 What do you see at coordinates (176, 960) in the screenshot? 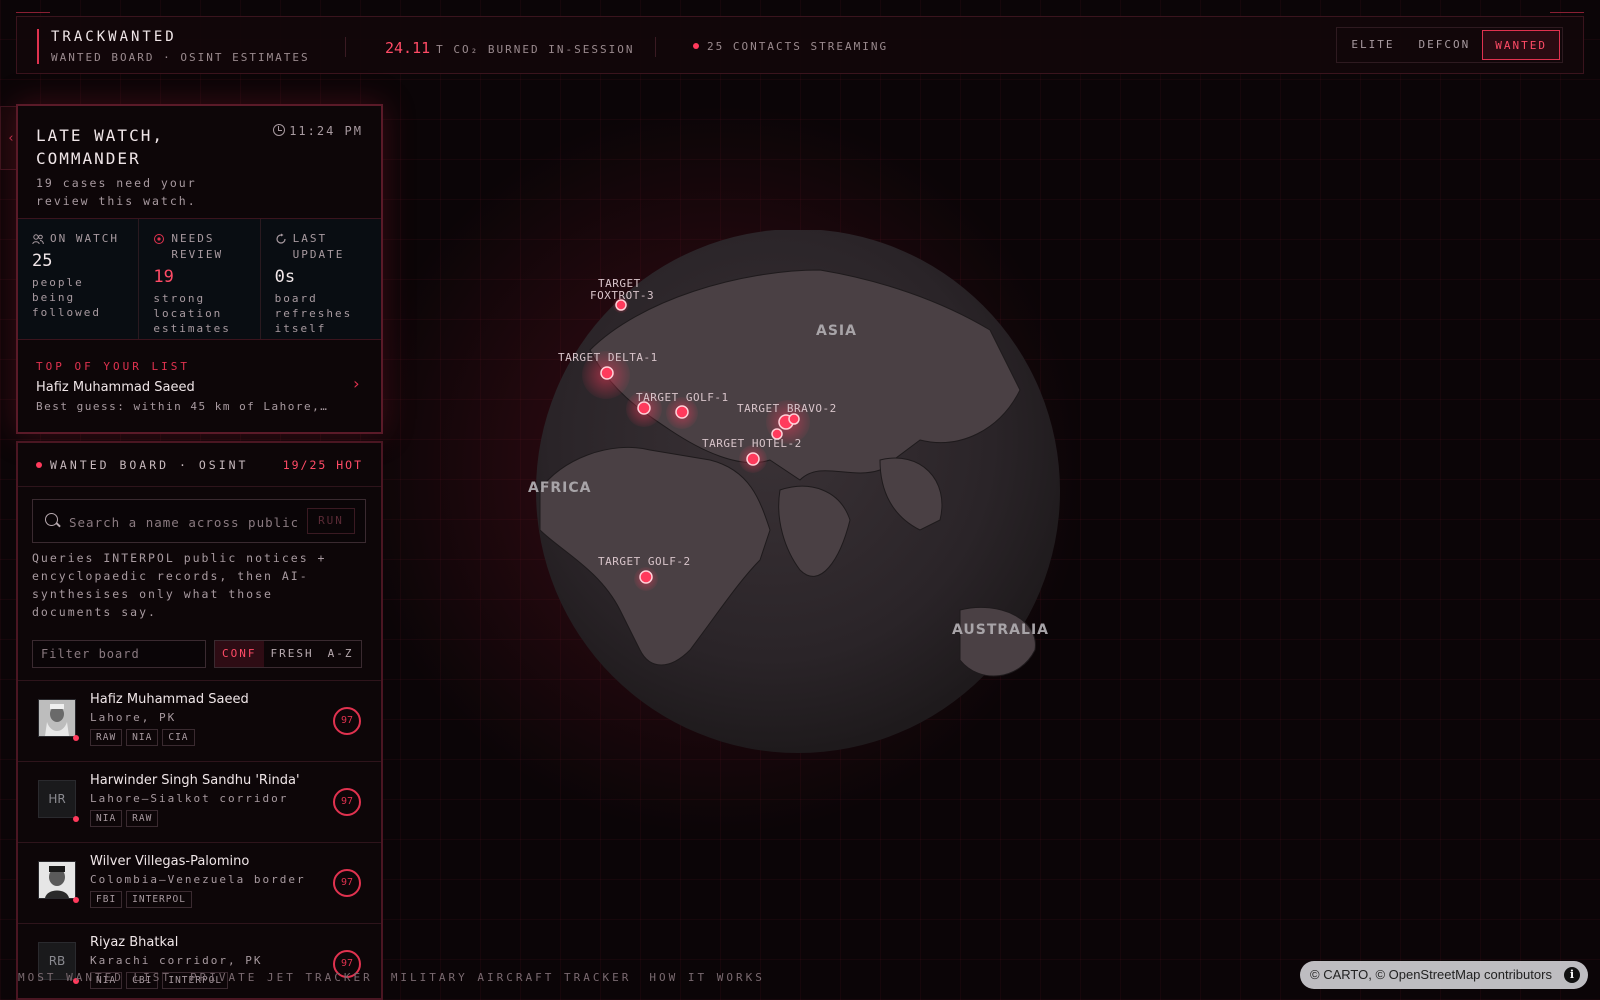
I see `row-location: Karachi corridor, PK` at bounding box center [176, 960].